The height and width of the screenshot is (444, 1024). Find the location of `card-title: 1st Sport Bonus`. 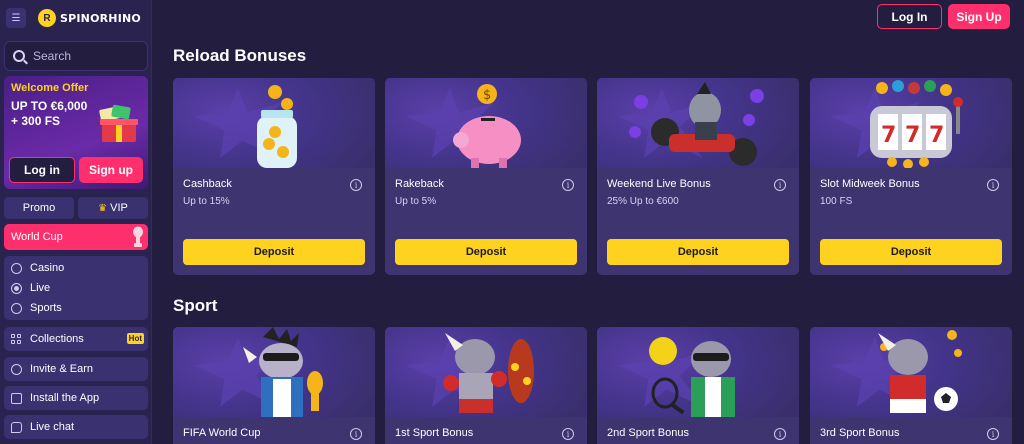

card-title: 1st Sport Bonus is located at coordinates (434, 433).